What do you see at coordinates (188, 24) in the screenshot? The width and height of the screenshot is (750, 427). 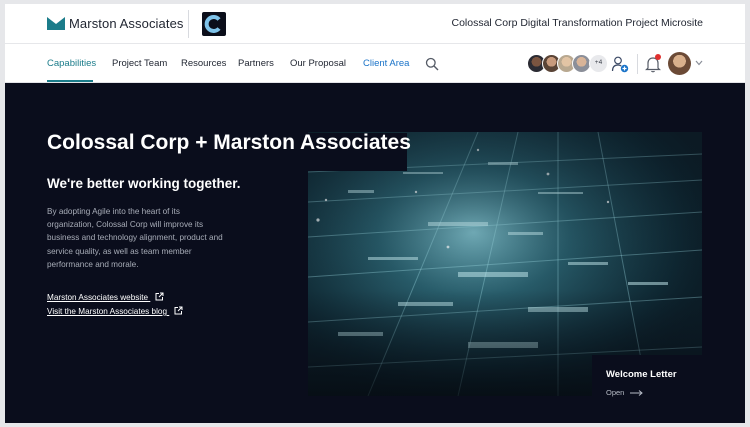 I see `header-divider` at bounding box center [188, 24].